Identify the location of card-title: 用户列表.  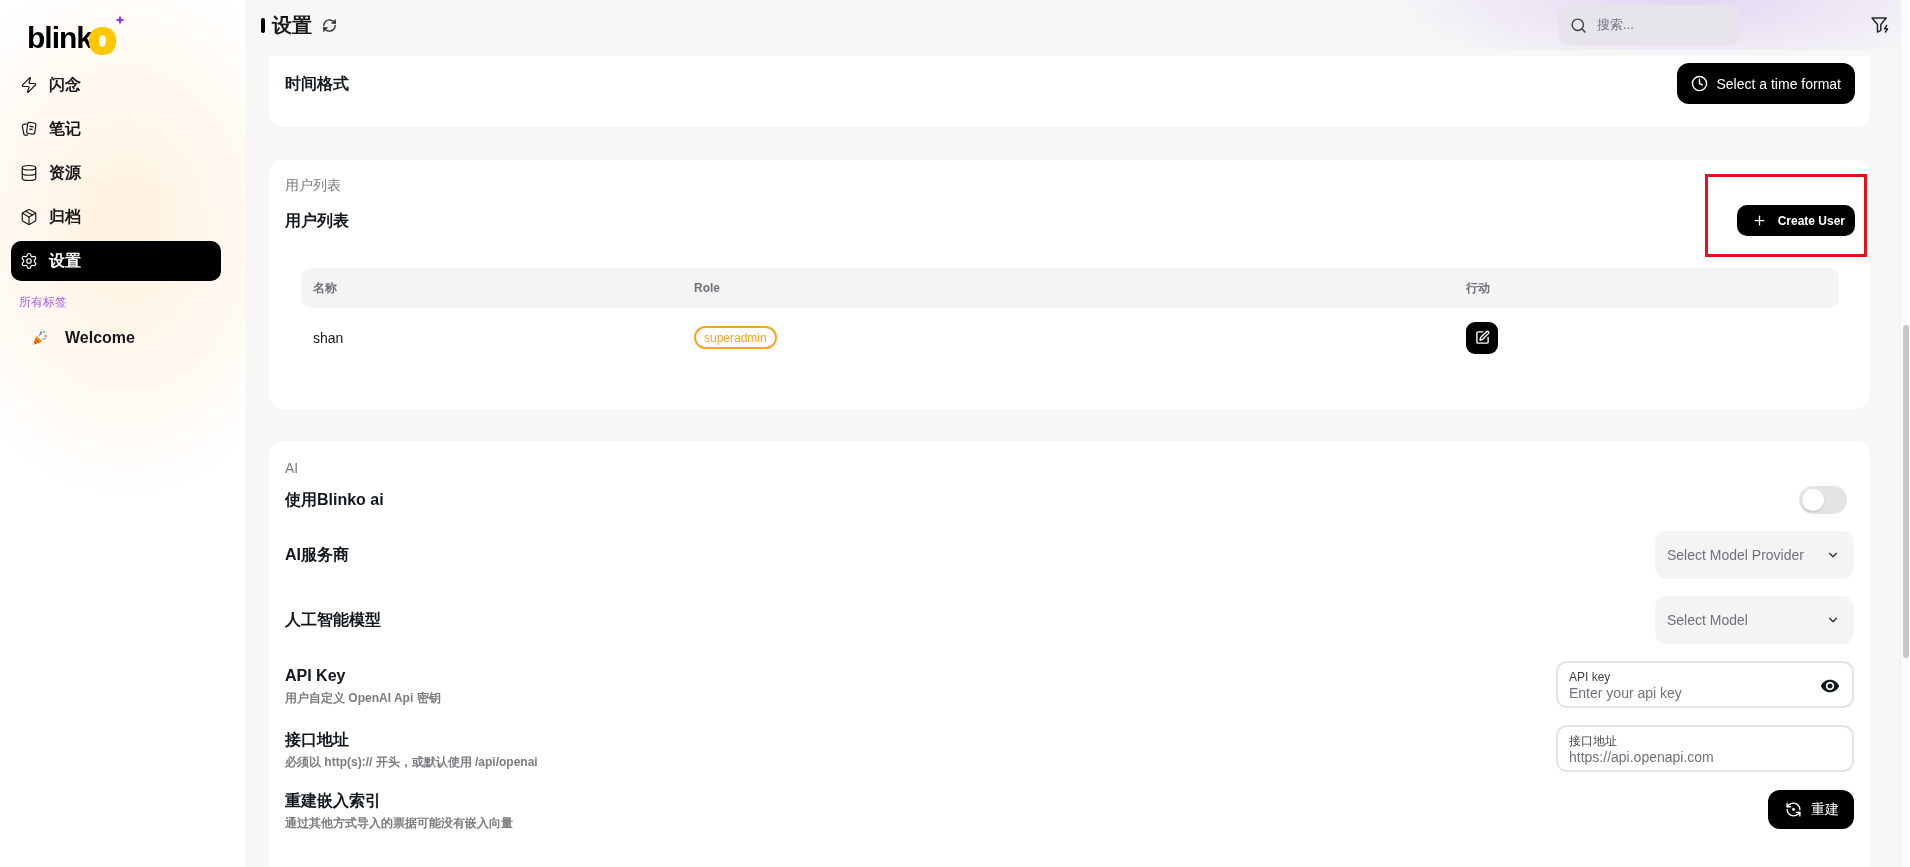
(317, 220).